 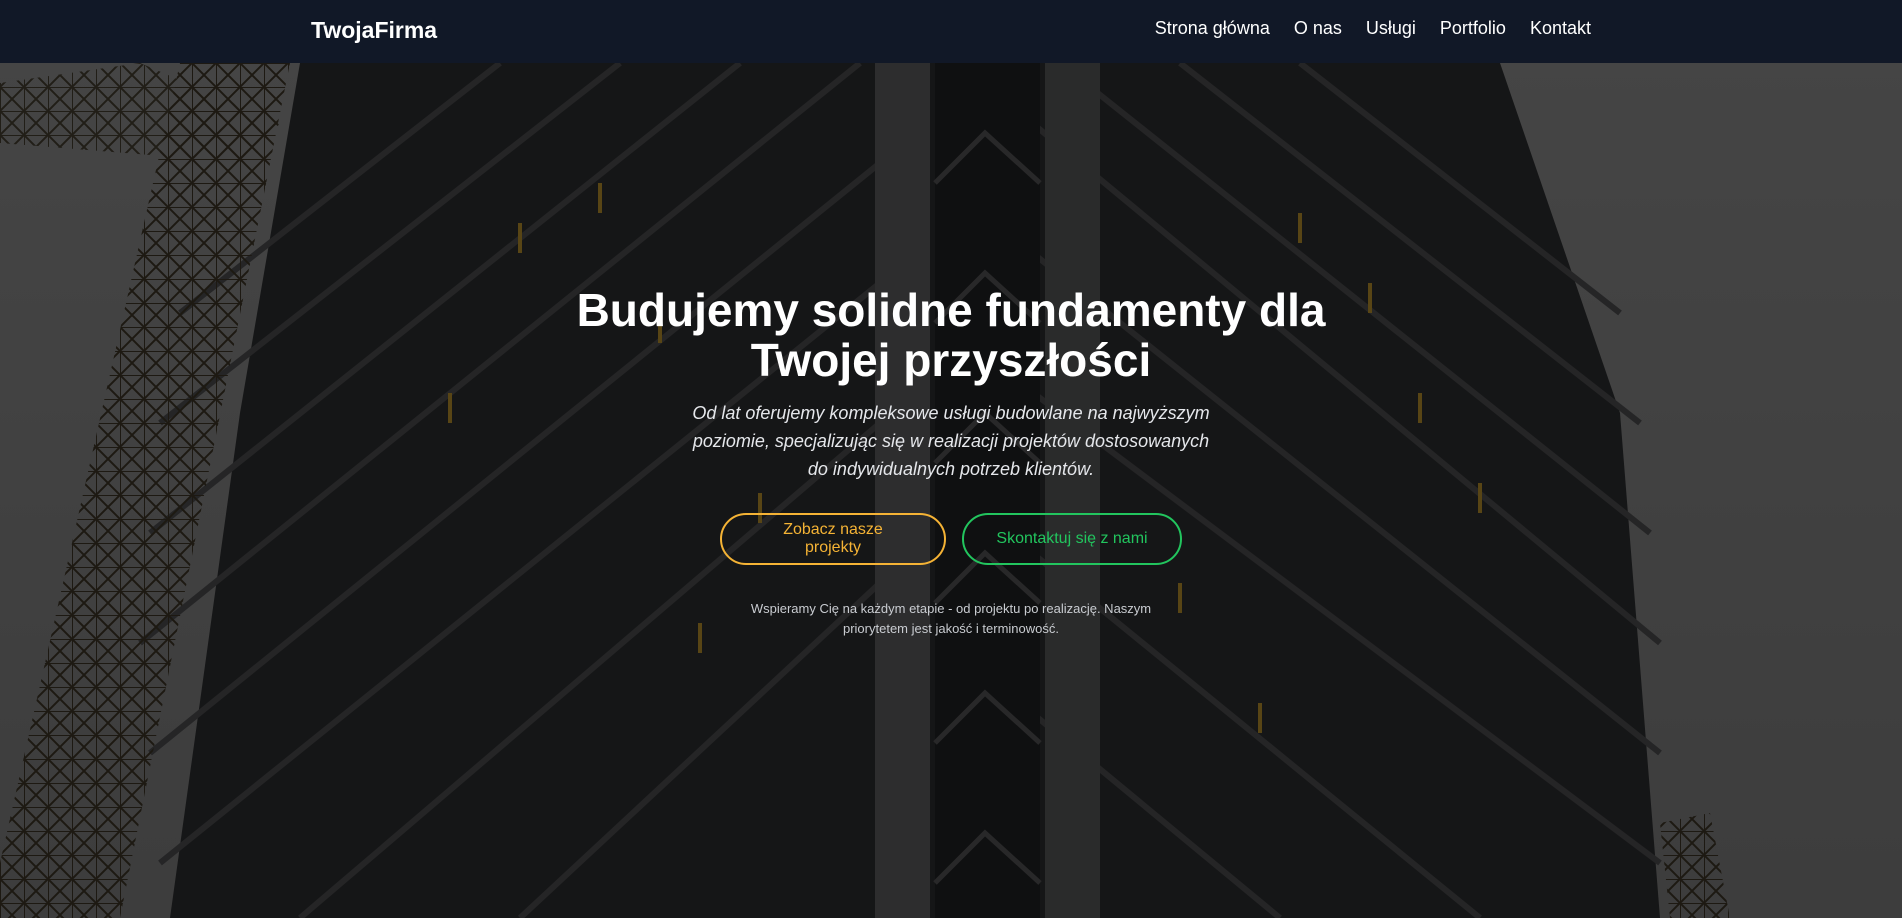 What do you see at coordinates (1212, 28) in the screenshot?
I see `nav-link-home: Strona główna` at bounding box center [1212, 28].